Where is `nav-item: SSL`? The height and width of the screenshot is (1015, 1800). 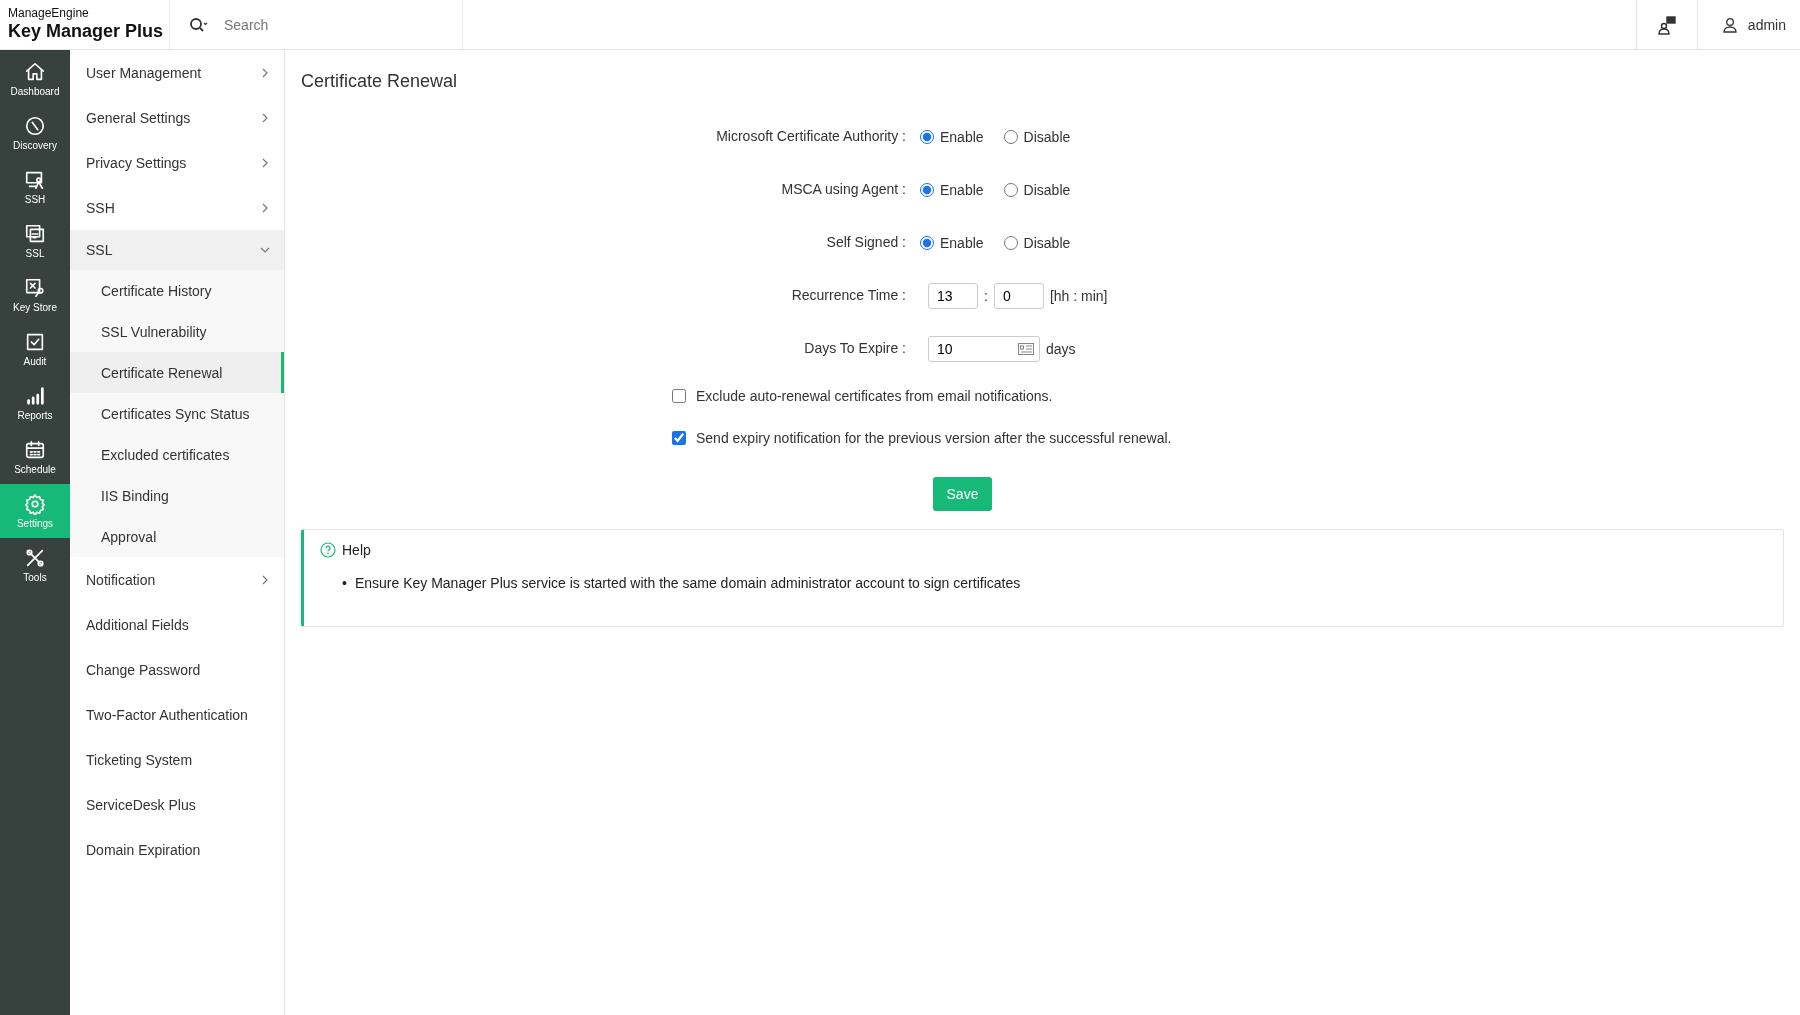 nav-item: SSL is located at coordinates (35, 241).